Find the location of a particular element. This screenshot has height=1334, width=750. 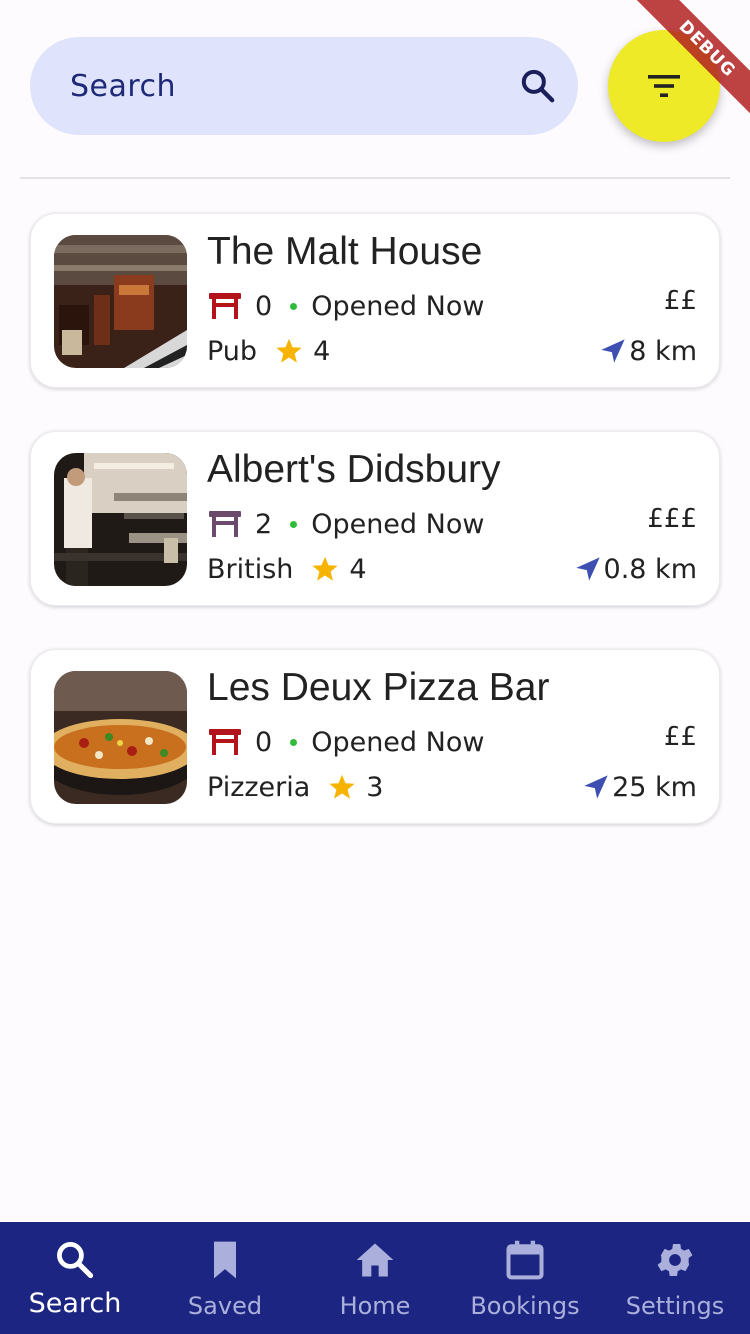

category-row: Pizzeria 3 is located at coordinates (295, 787).